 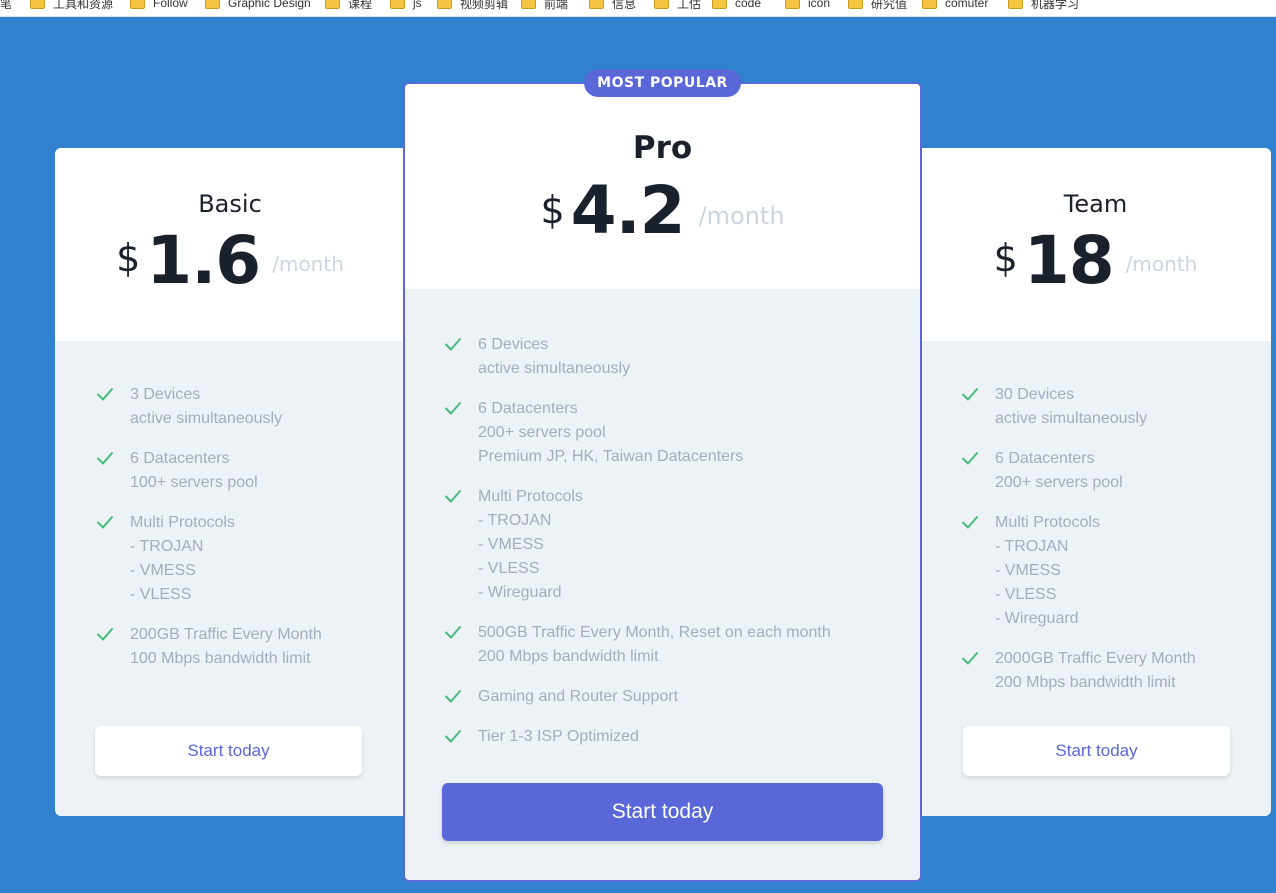 What do you see at coordinates (689, 5) in the screenshot?
I see `bookmark-label: 工估` at bounding box center [689, 5].